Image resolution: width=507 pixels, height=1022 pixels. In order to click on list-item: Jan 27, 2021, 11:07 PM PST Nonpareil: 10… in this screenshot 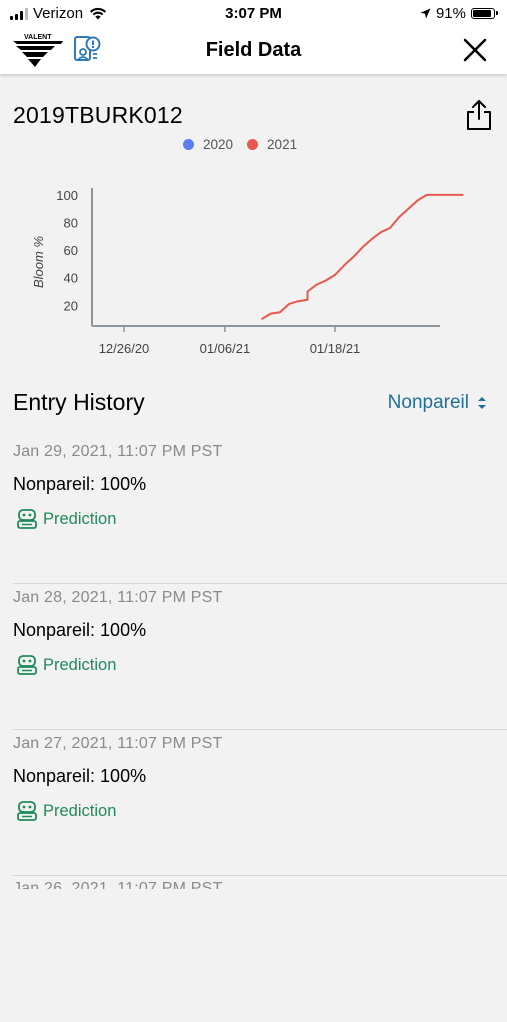, I will do `click(253, 803)`.